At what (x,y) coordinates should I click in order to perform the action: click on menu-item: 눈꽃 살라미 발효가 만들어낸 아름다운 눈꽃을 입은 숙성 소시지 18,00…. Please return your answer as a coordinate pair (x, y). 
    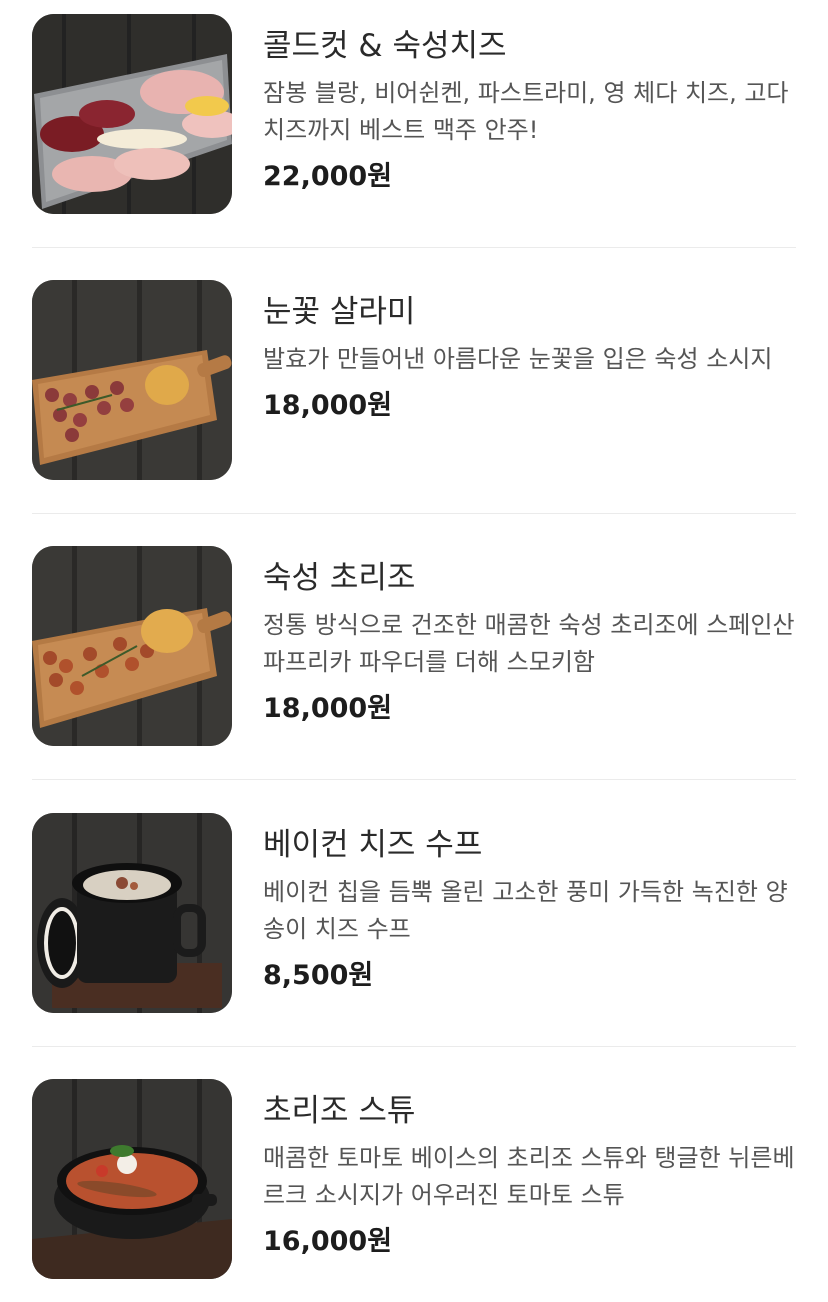
    Looking at the image, I should click on (414, 380).